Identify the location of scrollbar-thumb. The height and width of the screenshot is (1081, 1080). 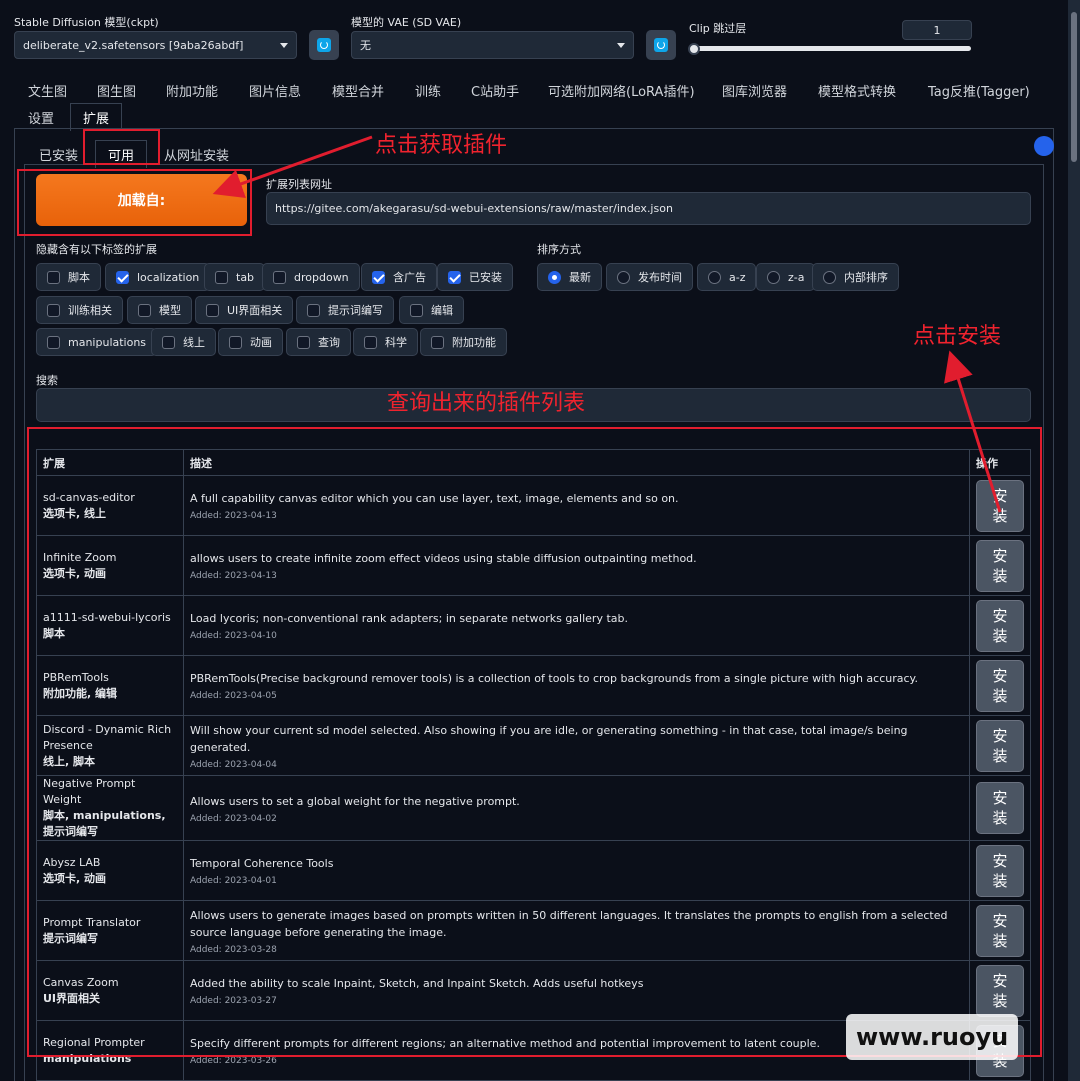
(1074, 87).